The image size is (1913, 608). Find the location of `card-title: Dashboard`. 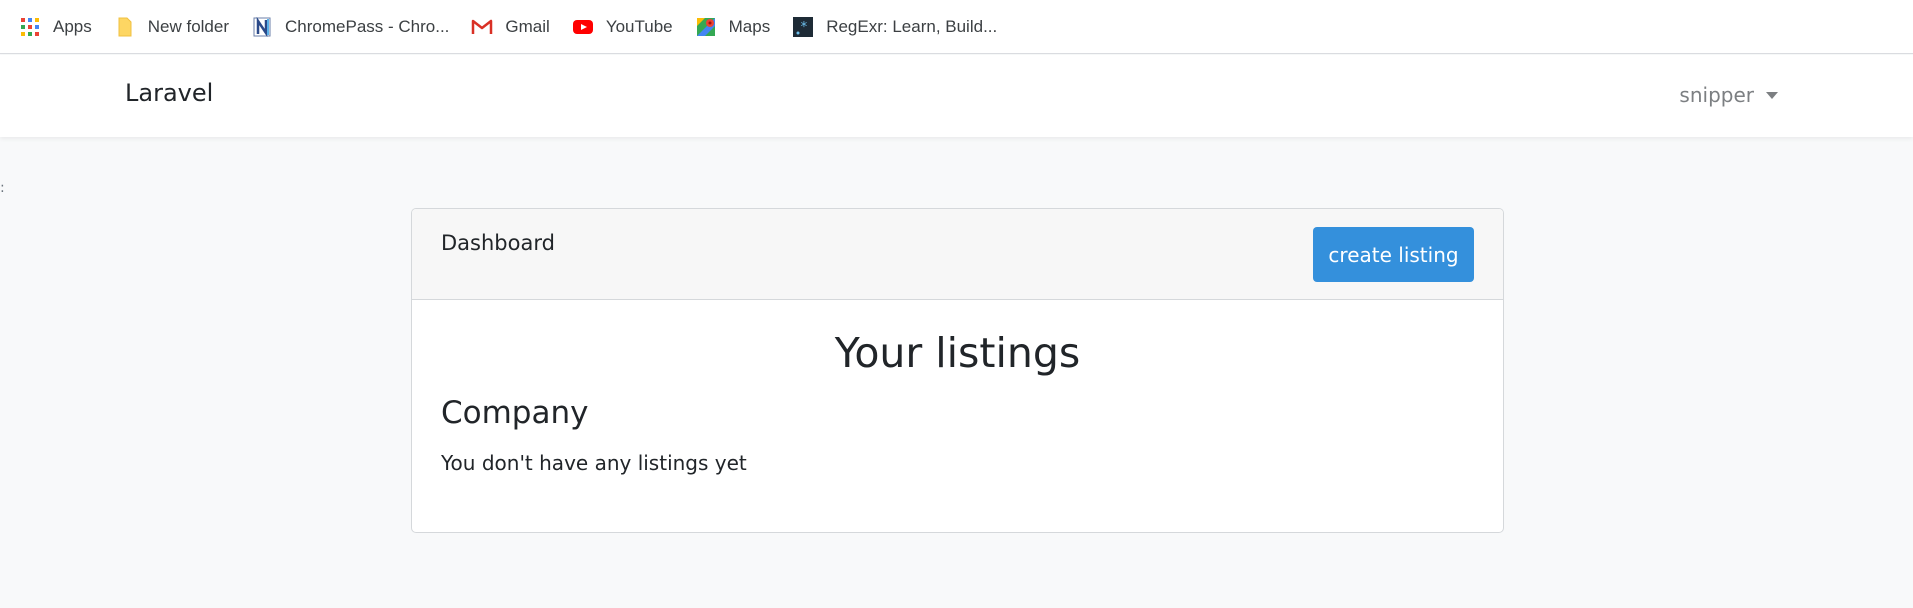

card-title: Dashboard is located at coordinates (498, 243).